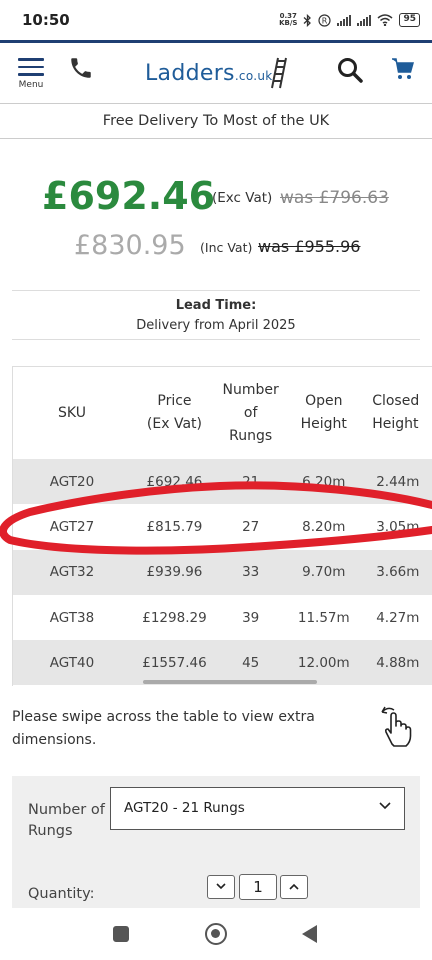  Describe the element at coordinates (72, 572) in the screenshot. I see `cell-sku: AGT32` at that location.